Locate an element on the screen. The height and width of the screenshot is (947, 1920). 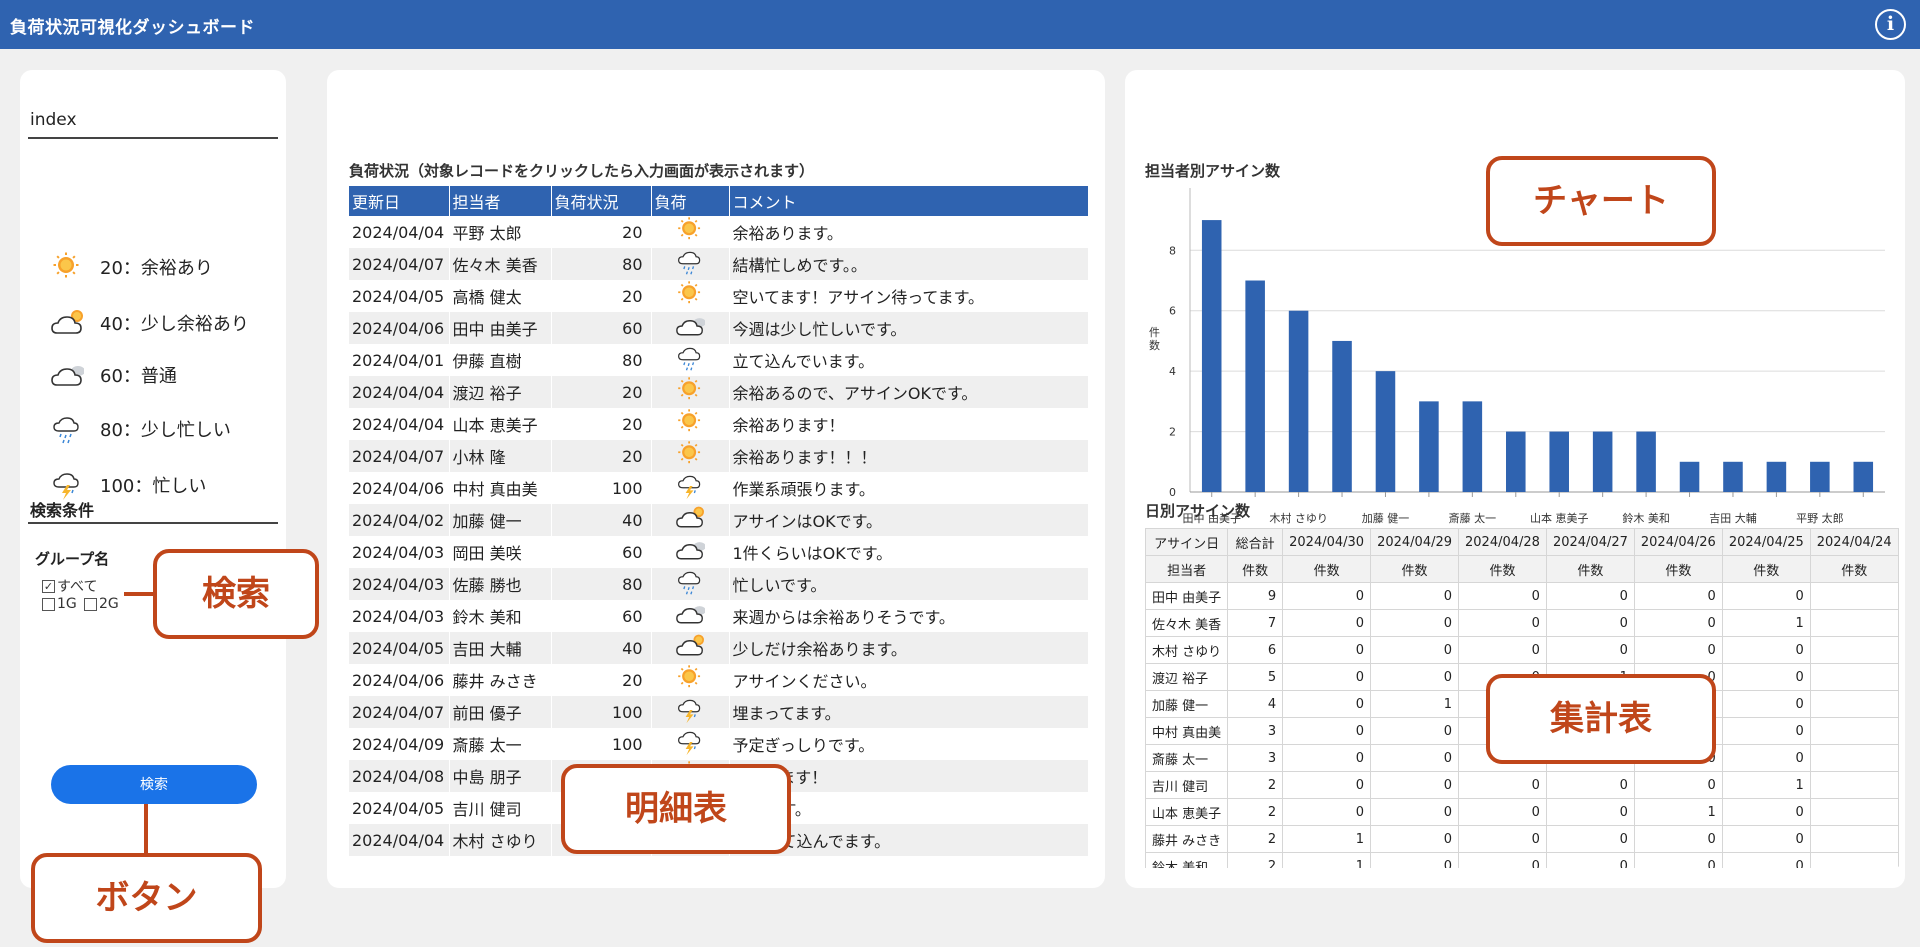
callout-search-connector is located at coordinates (139, 594).